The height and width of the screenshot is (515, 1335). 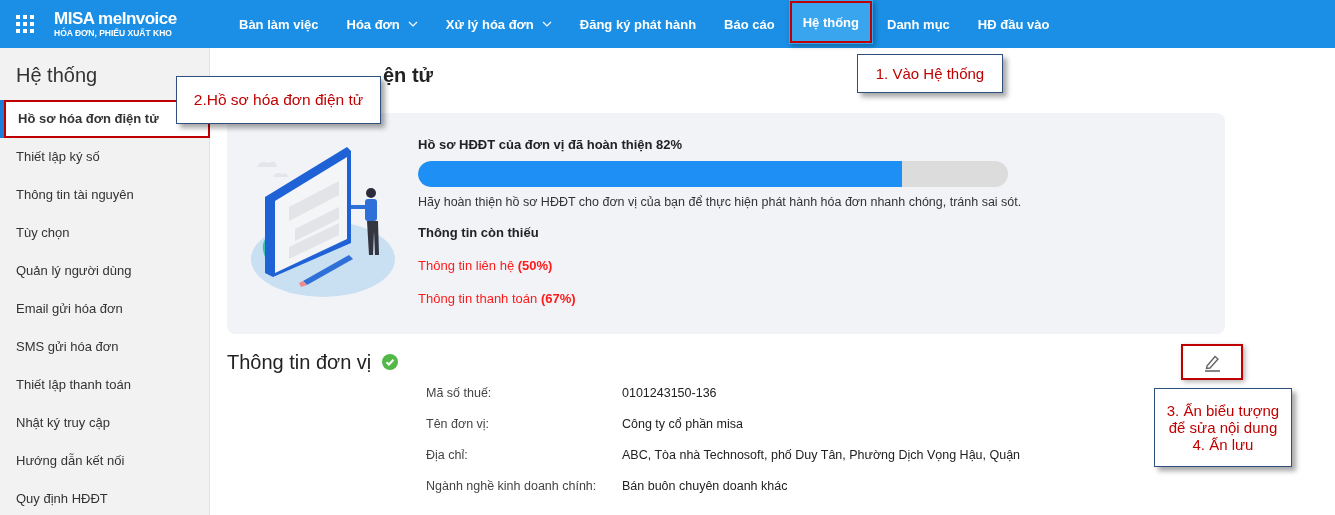 I want to click on section-title: Thông tin đơn vị, so click(x=299, y=362).